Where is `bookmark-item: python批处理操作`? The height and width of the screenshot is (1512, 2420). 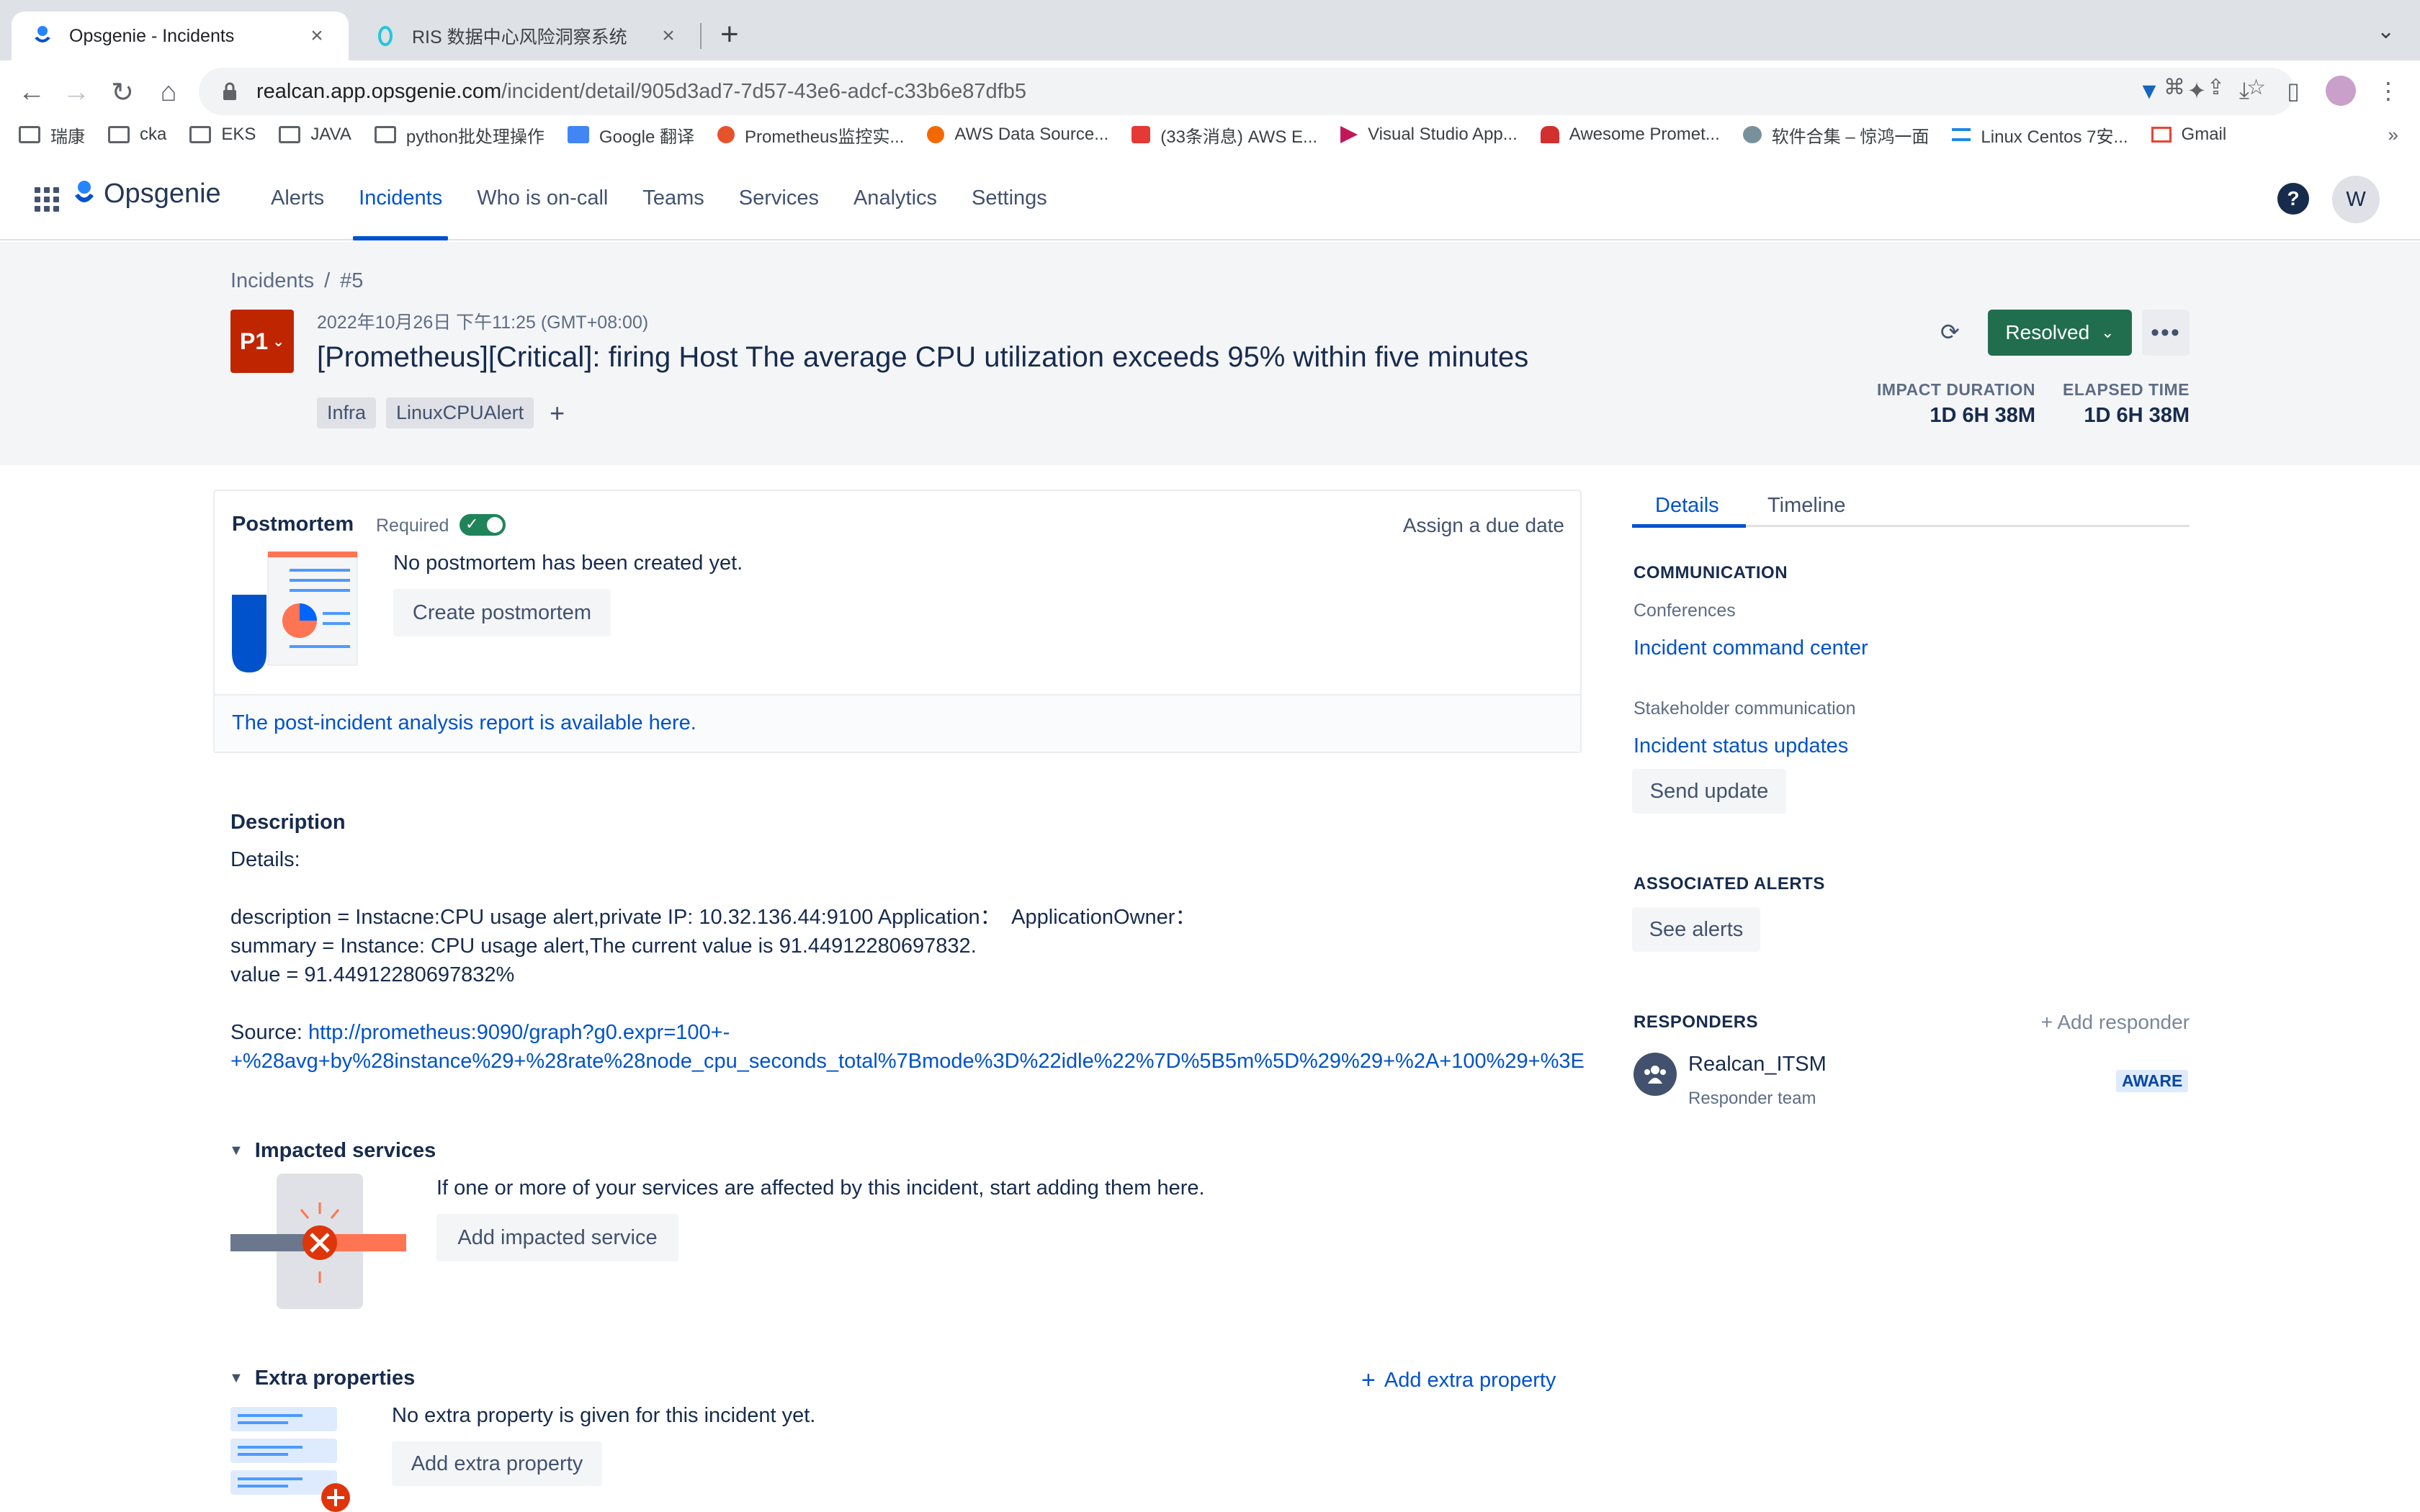 bookmark-item: python批处理操作 is located at coordinates (459, 135).